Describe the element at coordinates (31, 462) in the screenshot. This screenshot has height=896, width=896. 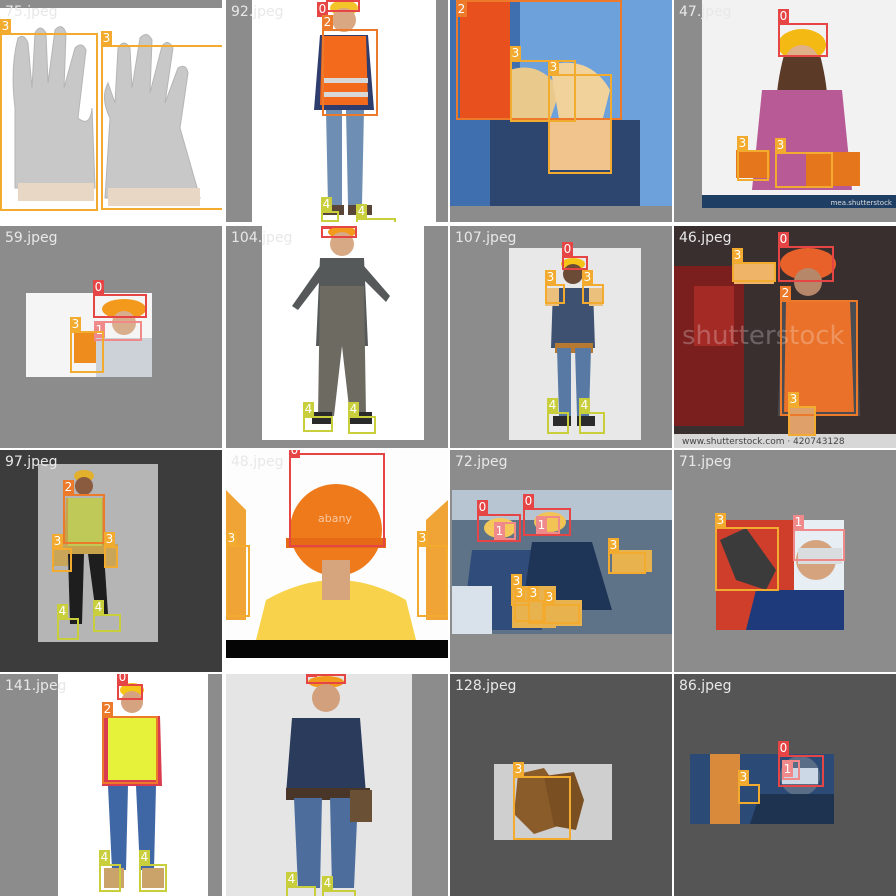
I see `filename: 97.jpeg` at that location.